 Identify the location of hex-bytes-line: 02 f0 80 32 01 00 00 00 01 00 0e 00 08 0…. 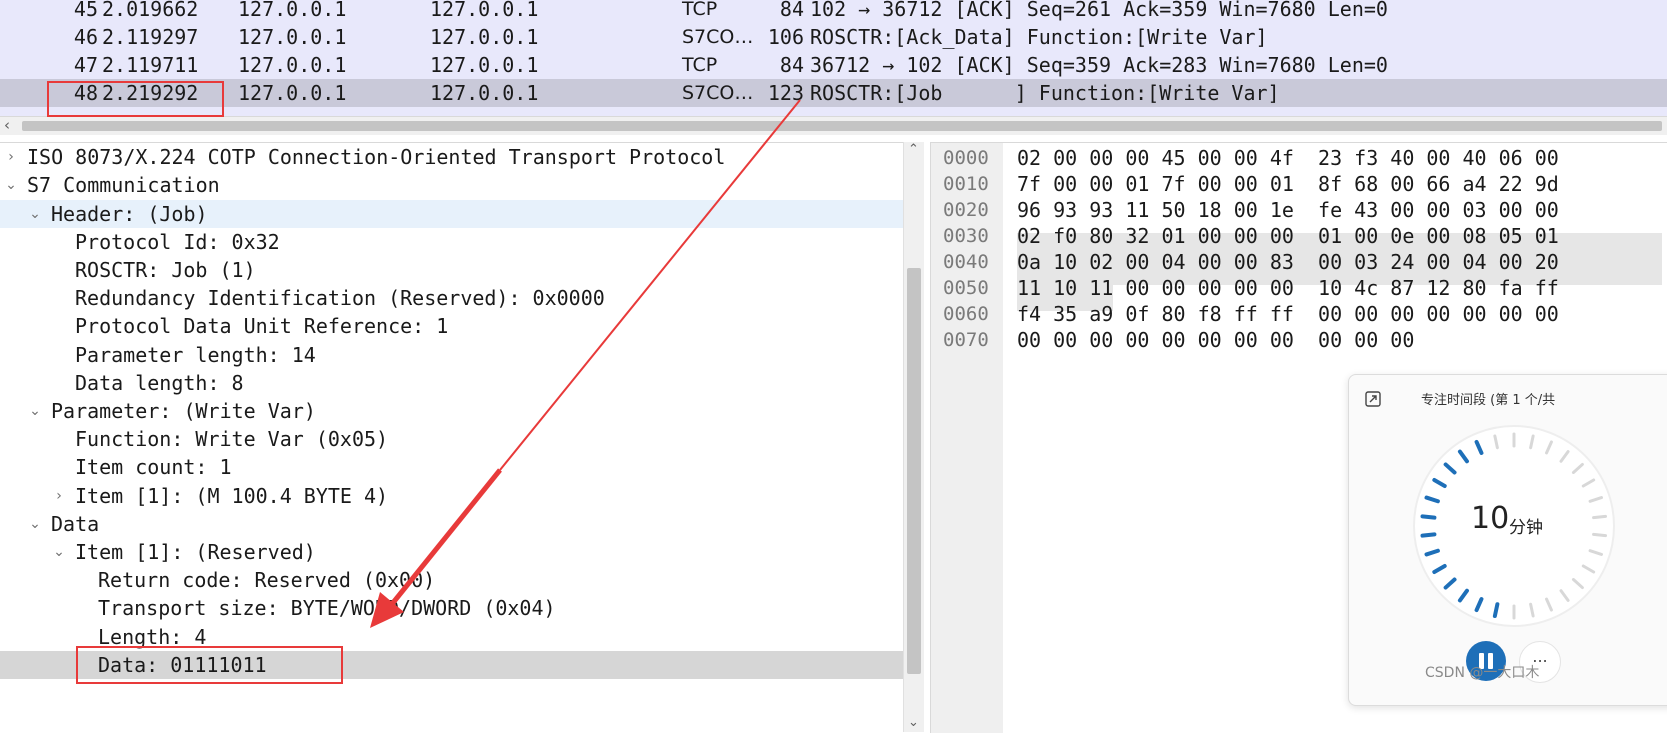
(1288, 236).